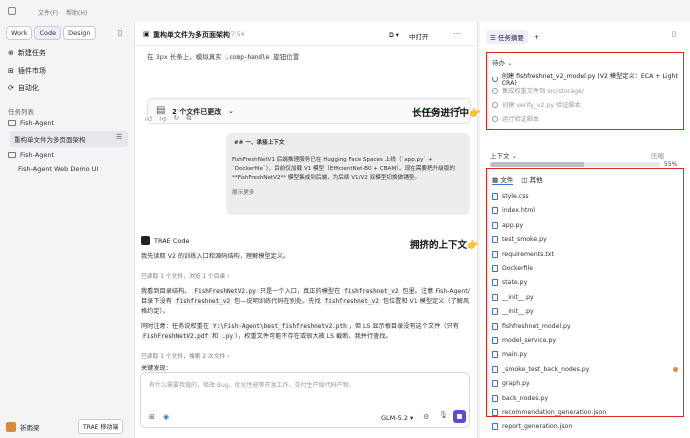 The width and height of the screenshot is (690, 438). I want to click on message-snippet: 在 3px 长条上，模拟真实 .comp-handle 旋钮位置, so click(223, 57).